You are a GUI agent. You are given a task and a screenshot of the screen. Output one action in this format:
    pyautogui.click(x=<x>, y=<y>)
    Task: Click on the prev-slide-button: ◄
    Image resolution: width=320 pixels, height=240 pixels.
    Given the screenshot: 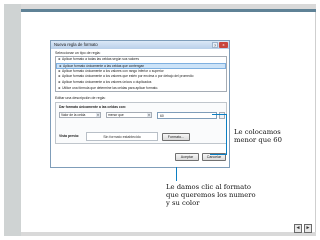 What is the action you would take?
    pyautogui.click(x=298, y=228)
    